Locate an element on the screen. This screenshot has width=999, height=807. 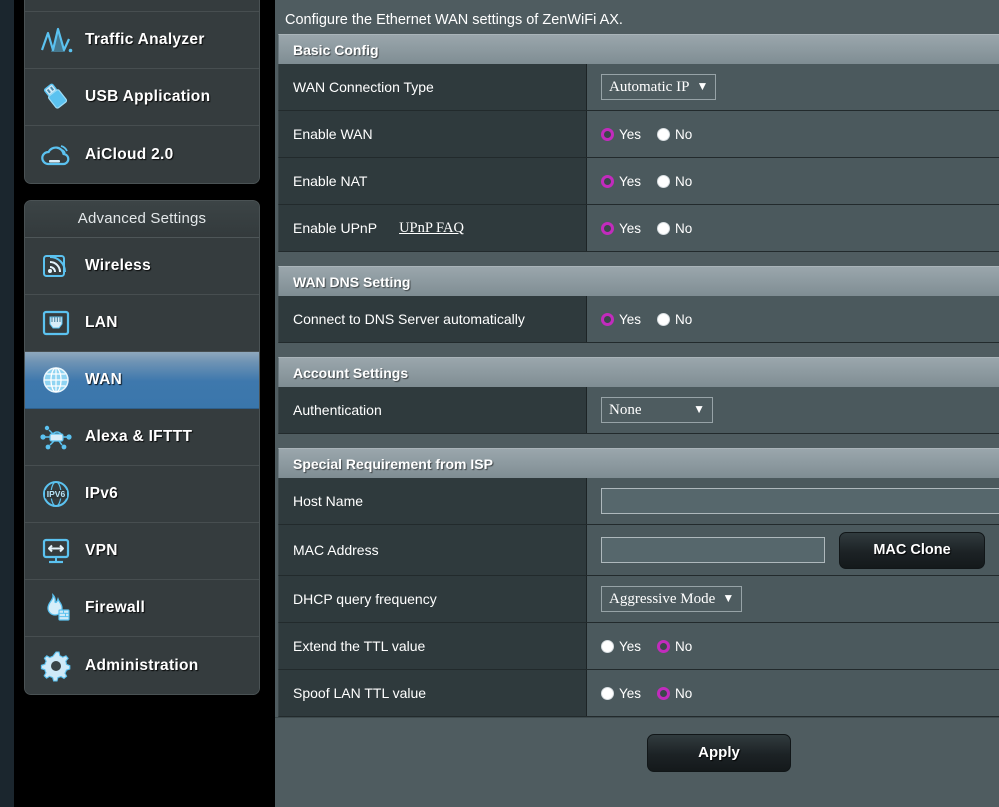
enable-upnp-radio-yes: Yes is located at coordinates (621, 228).